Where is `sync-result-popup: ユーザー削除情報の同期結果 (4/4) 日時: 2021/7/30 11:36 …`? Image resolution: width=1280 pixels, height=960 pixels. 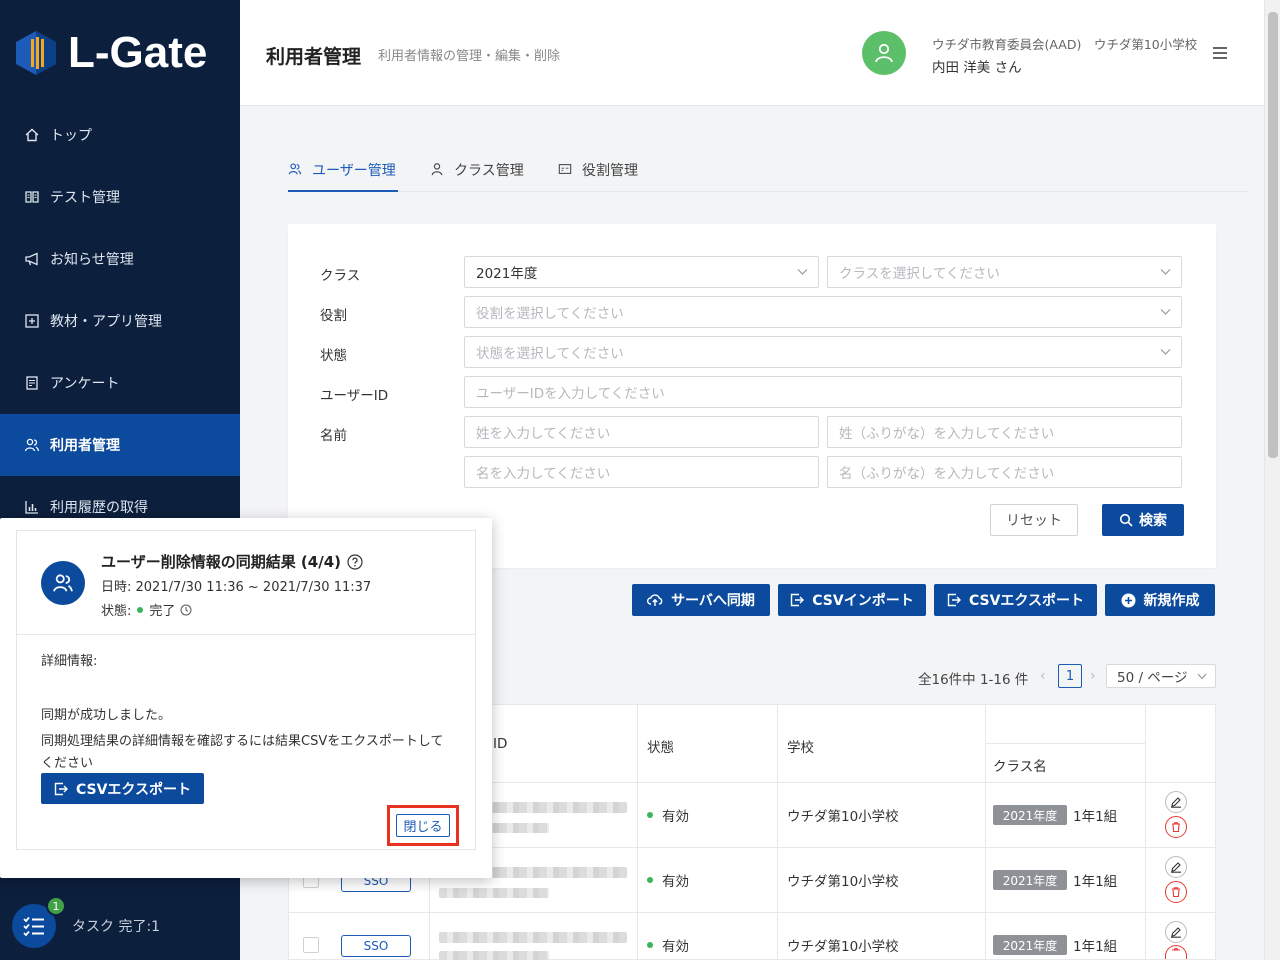
sync-result-popup: ユーザー削除情報の同期結果 (4/4) 日時: 2021/7/30 11:36 … is located at coordinates (246, 698).